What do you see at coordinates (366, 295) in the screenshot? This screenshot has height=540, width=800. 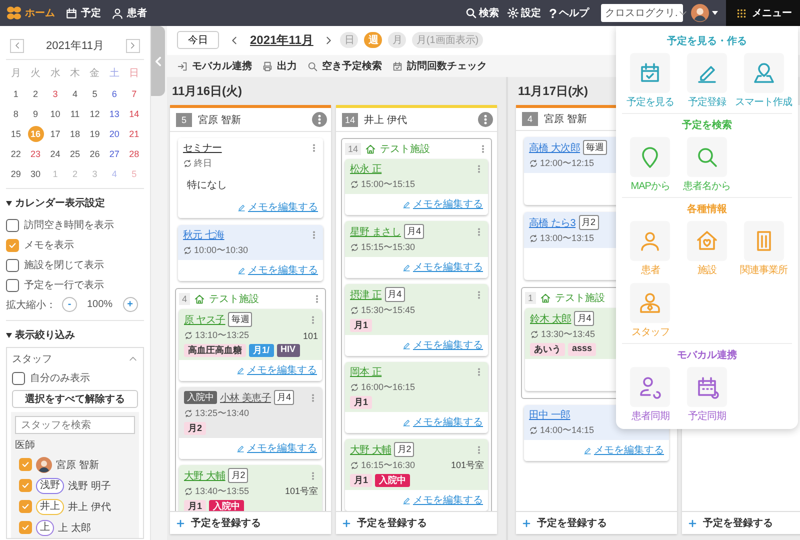 I see `patient-name-link: 摂津 正` at bounding box center [366, 295].